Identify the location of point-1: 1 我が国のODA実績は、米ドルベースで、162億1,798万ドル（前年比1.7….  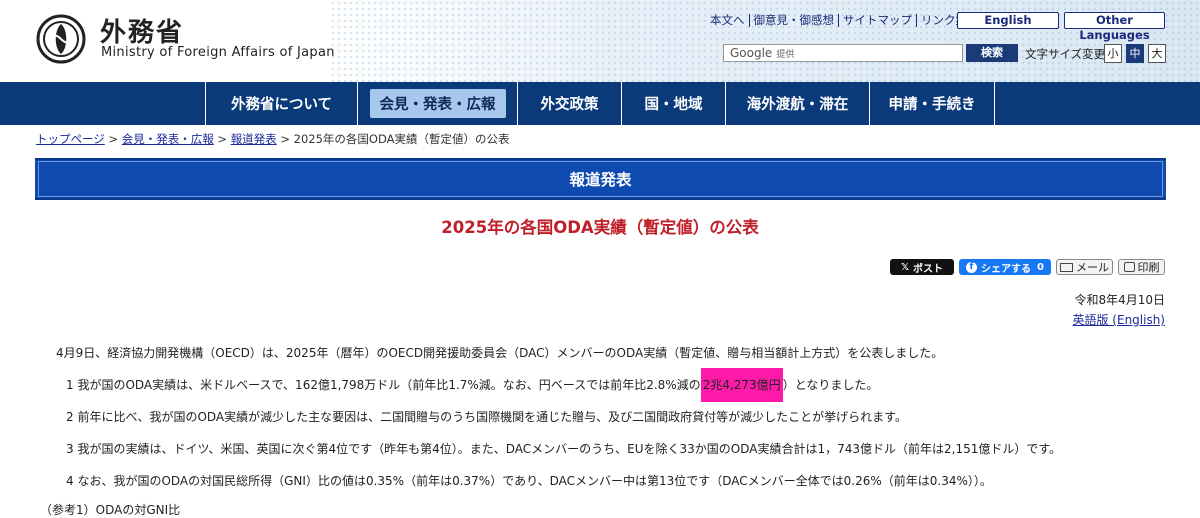
(472, 385).